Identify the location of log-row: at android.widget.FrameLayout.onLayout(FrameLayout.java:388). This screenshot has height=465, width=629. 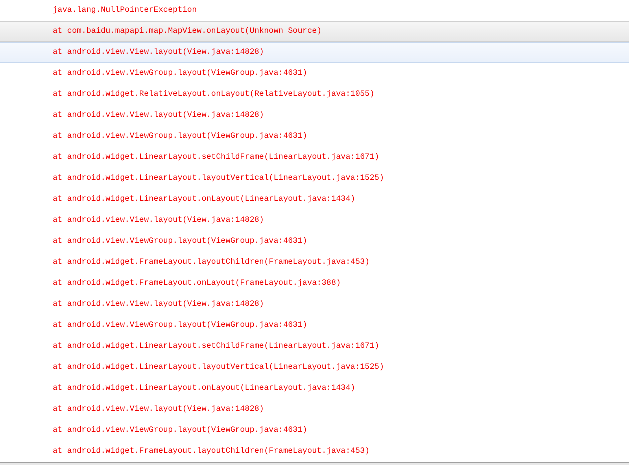
(314, 283).